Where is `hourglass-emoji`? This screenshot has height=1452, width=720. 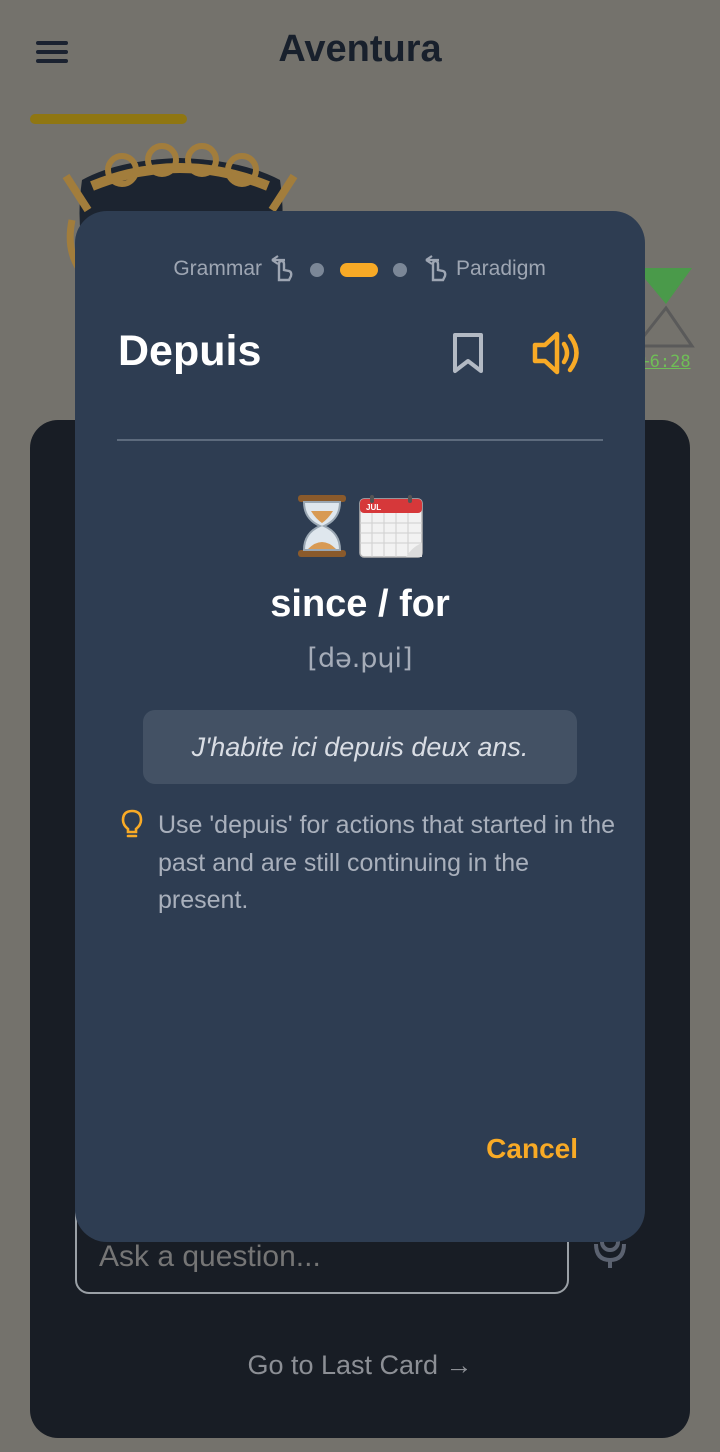 hourglass-emoji is located at coordinates (322, 526).